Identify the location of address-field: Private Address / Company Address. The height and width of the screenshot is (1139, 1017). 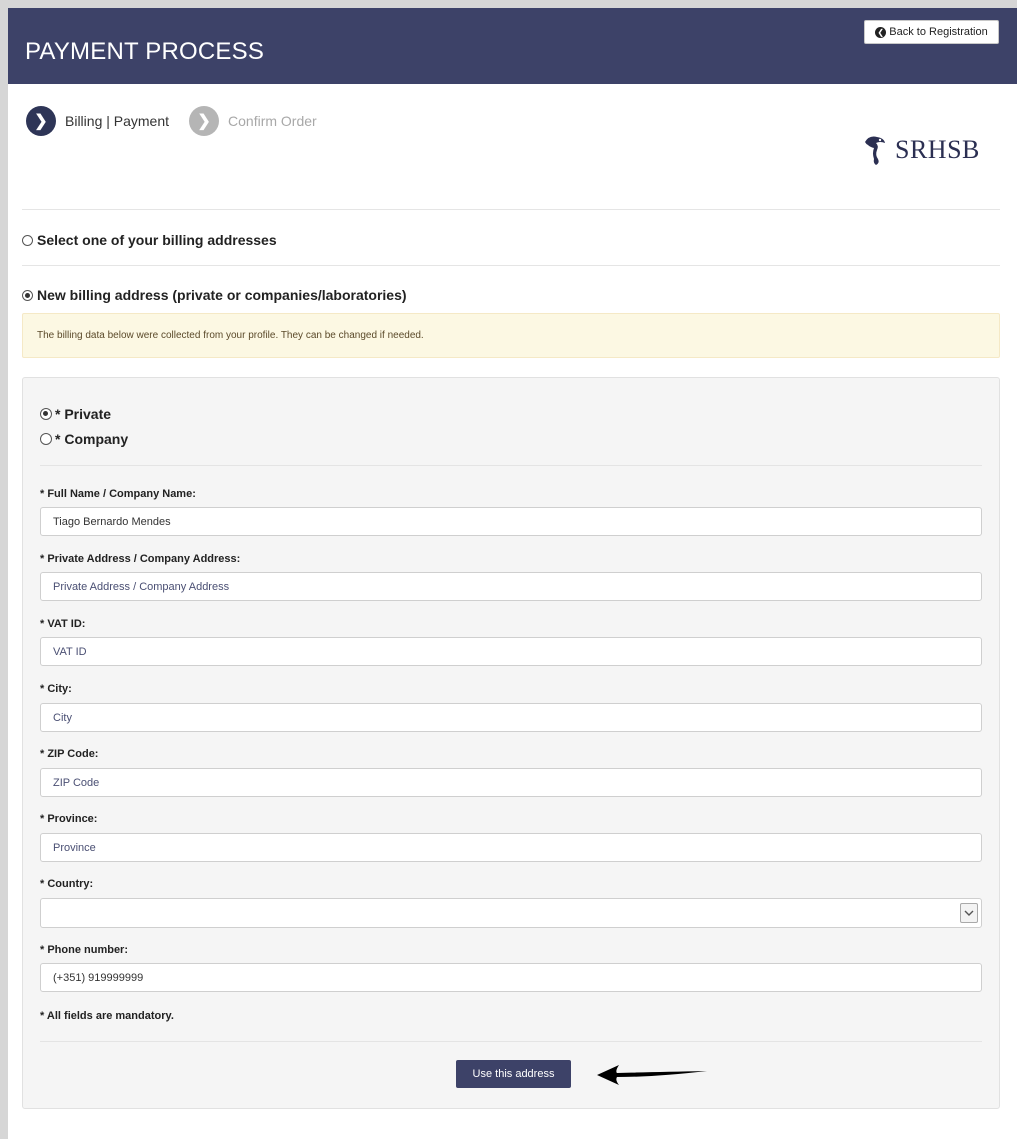
(511, 586).